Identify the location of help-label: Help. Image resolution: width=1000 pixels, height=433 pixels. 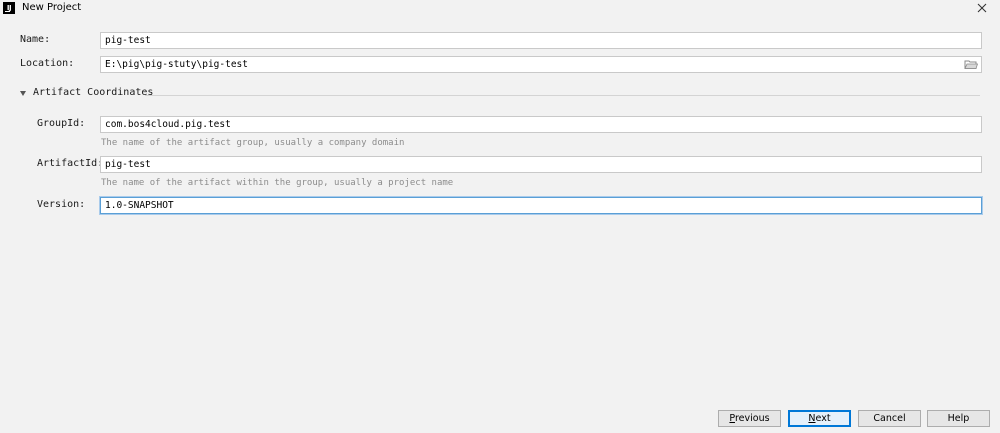
(958, 418).